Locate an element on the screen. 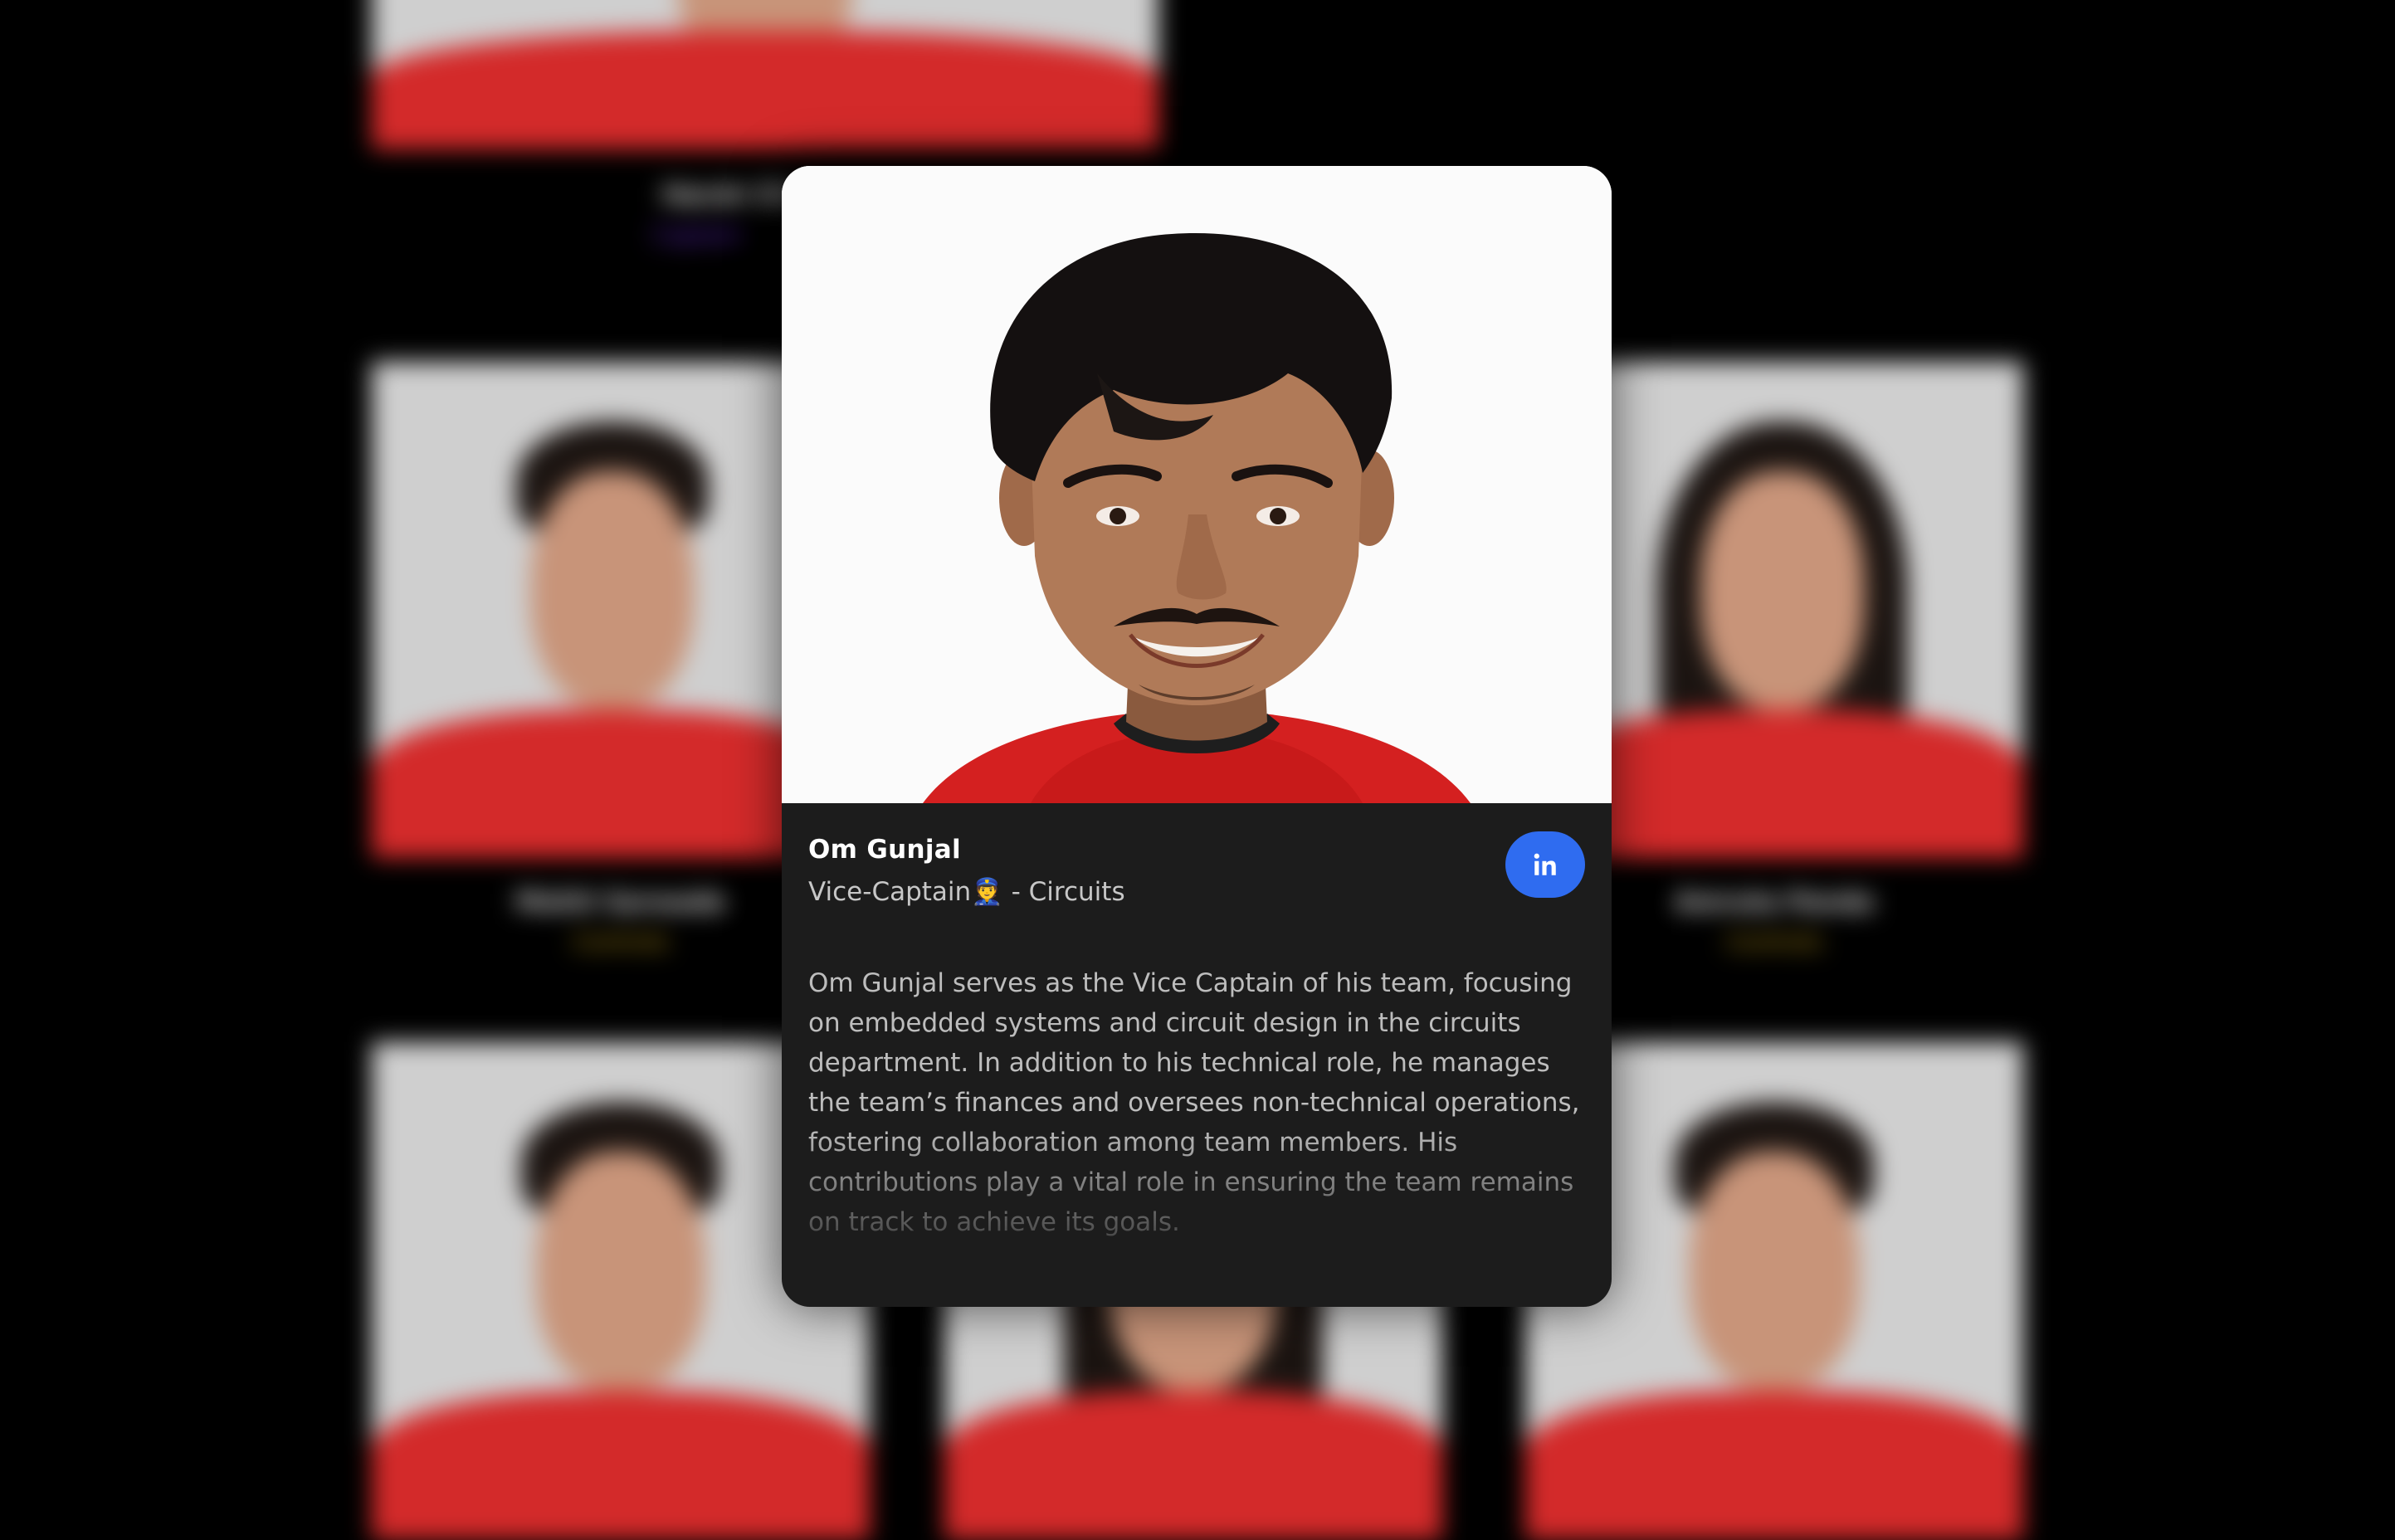 This screenshot has width=2395, height=1540. member-name: Om Gunjal is located at coordinates (884, 850).